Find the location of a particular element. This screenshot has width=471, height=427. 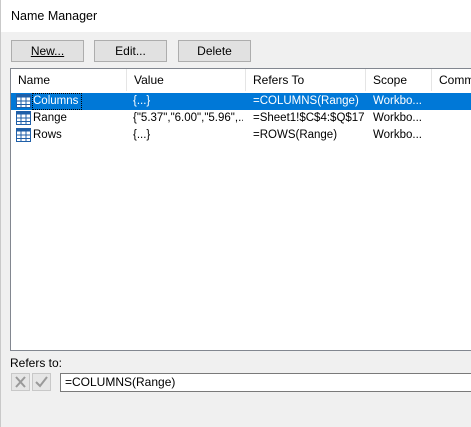

cell-name: Rows is located at coordinates (47, 135).